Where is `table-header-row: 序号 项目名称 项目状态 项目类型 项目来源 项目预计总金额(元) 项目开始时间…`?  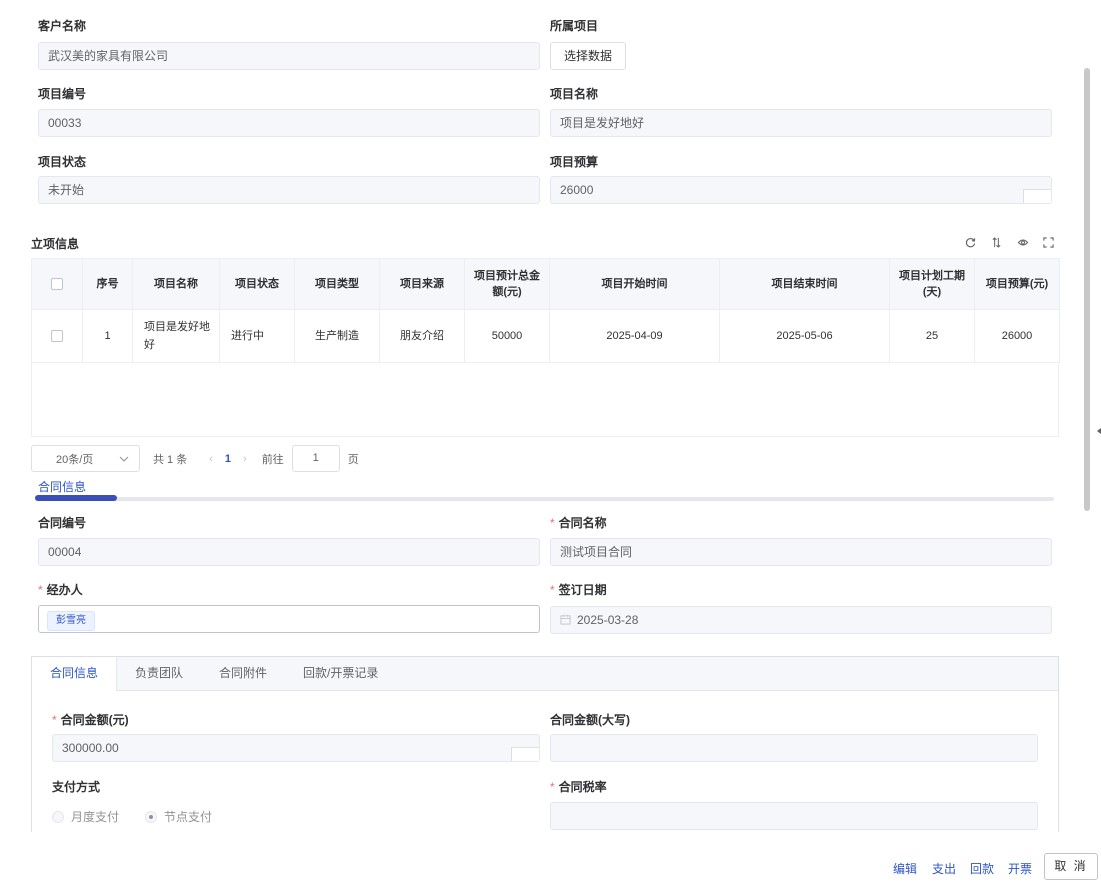
table-header-row: 序号 项目名称 项目状态 项目类型 项目来源 项目预计总金额(元) 项目开始时间… is located at coordinates (545, 284).